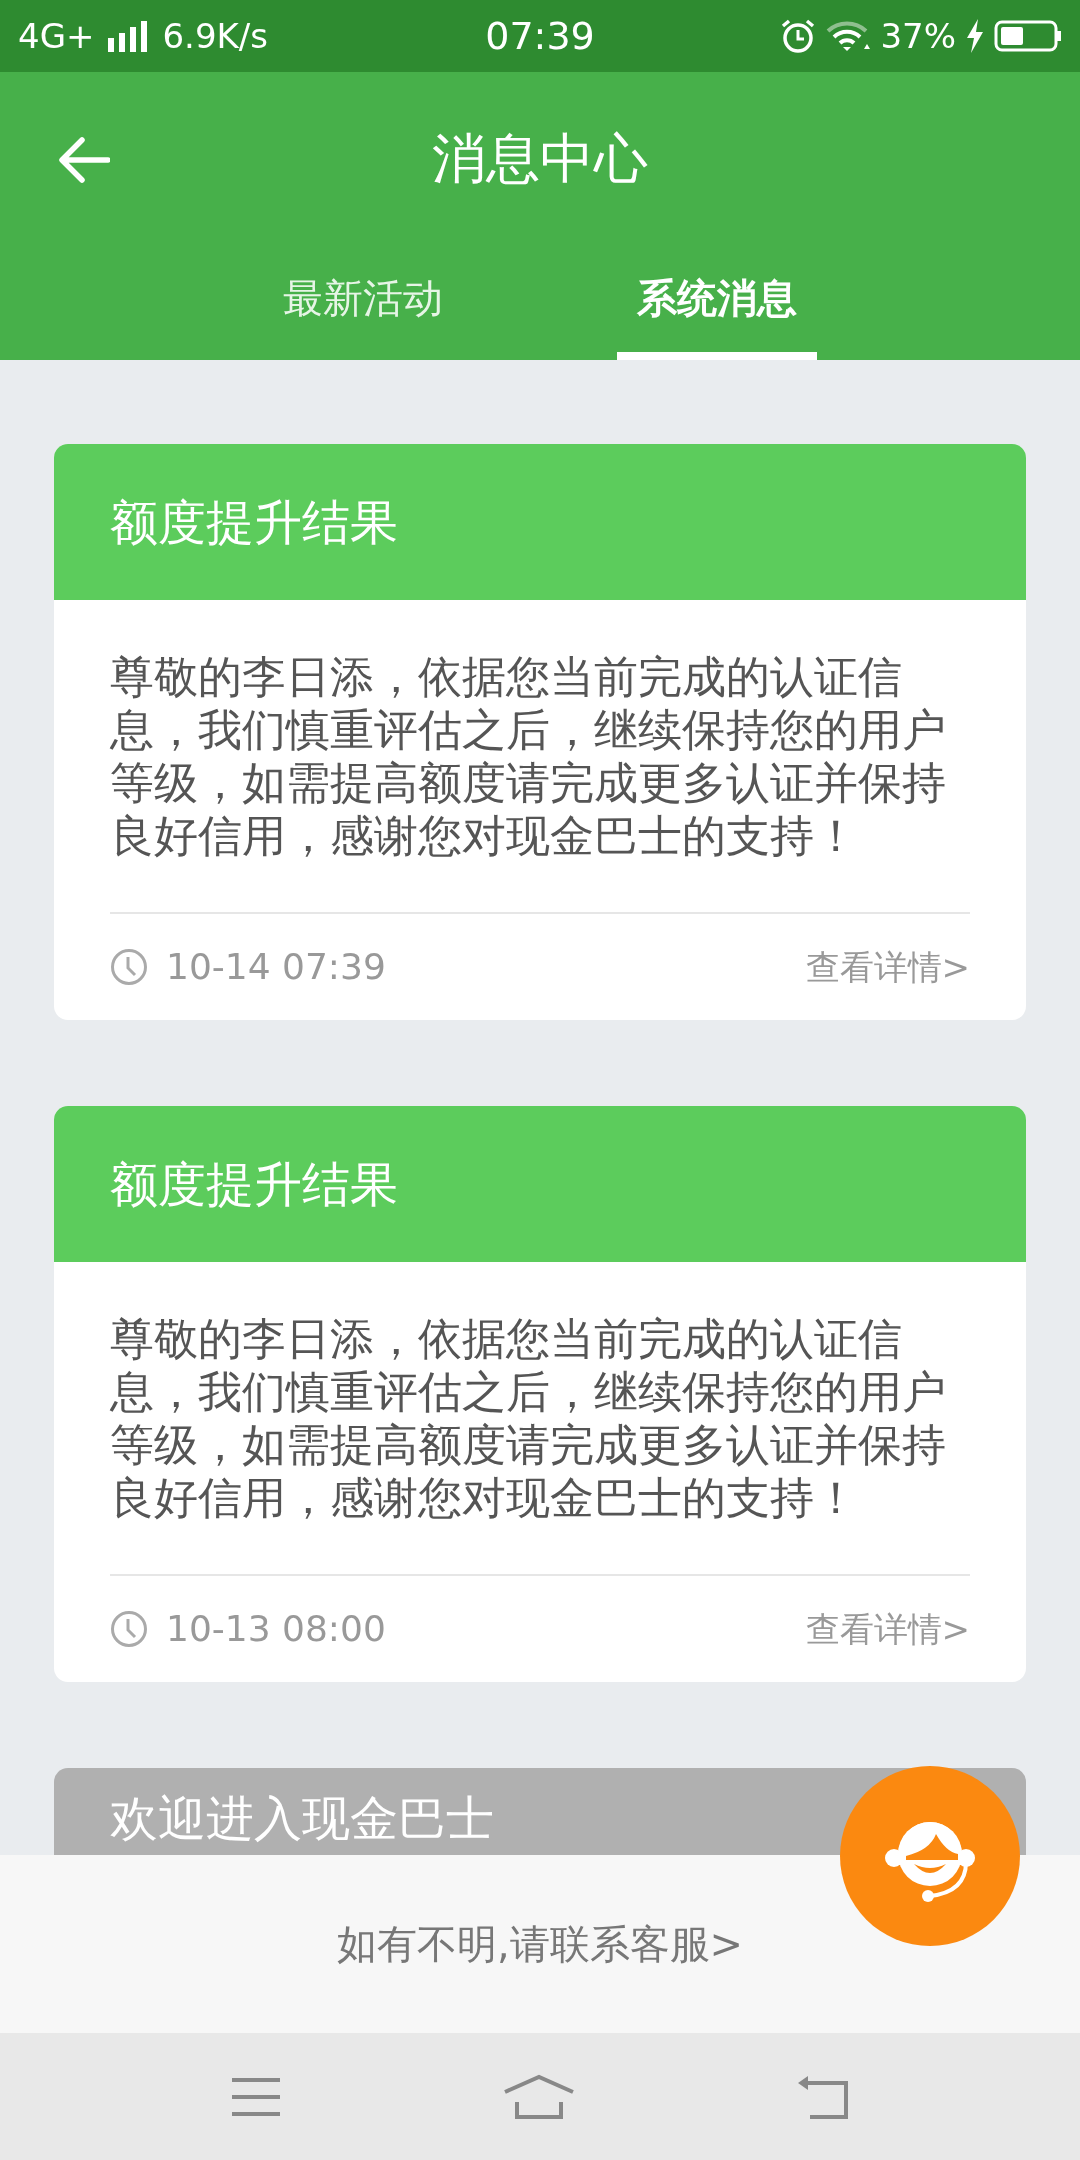 Image resolution: width=1080 pixels, height=2160 pixels. Describe the element at coordinates (848, 36) in the screenshot. I see `wifi-icon` at that location.